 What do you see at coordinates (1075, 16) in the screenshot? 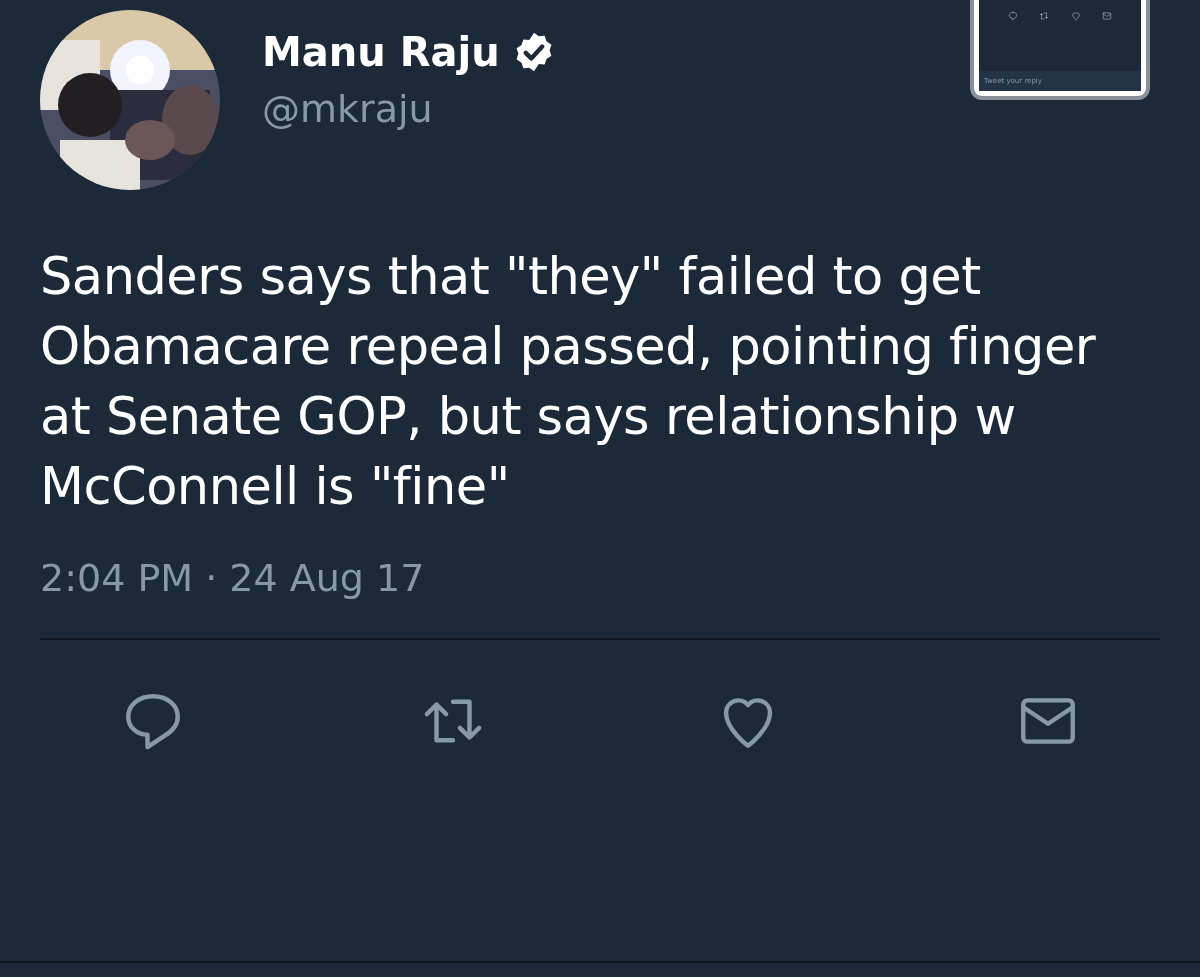
I see `heart-icon` at bounding box center [1075, 16].